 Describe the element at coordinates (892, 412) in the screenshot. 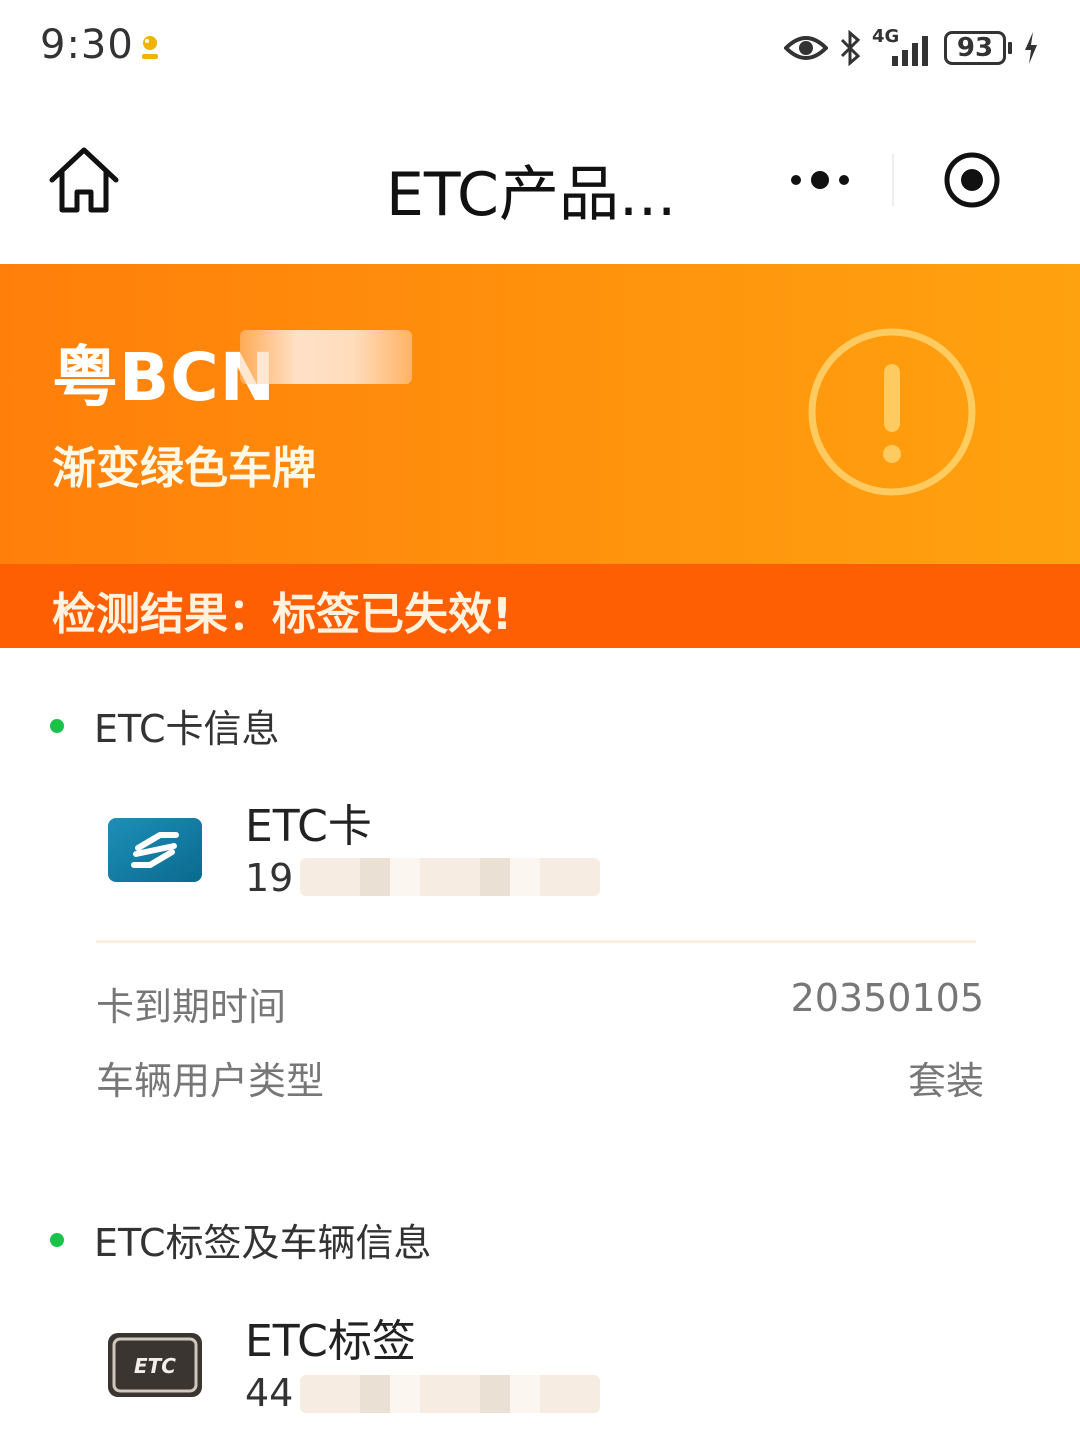

I see `warning-icon` at that location.